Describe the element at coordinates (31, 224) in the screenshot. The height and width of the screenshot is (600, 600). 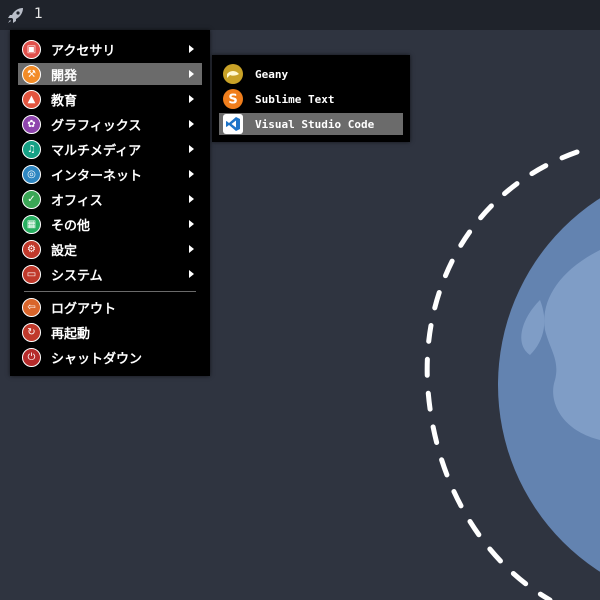
I see `other-icon: ▦` at that location.